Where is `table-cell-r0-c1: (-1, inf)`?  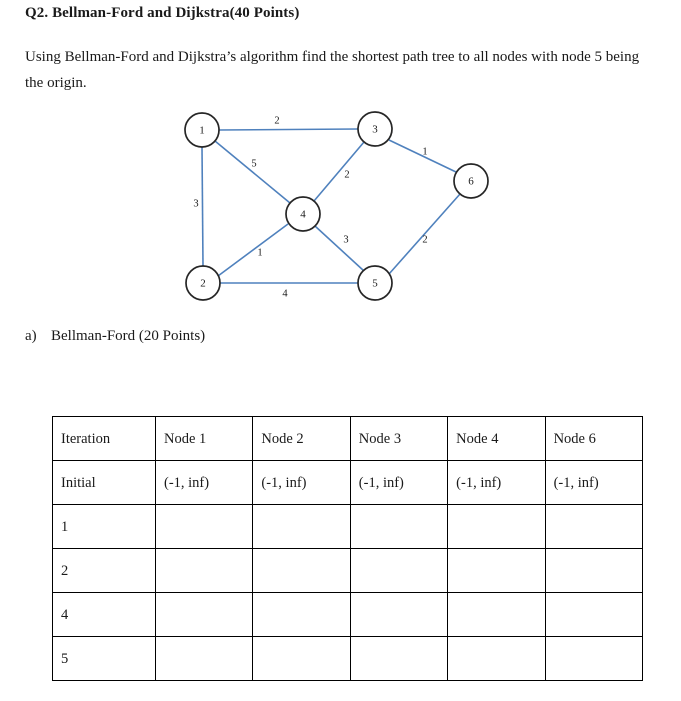 table-cell-r0-c1: (-1, inf) is located at coordinates (301, 482).